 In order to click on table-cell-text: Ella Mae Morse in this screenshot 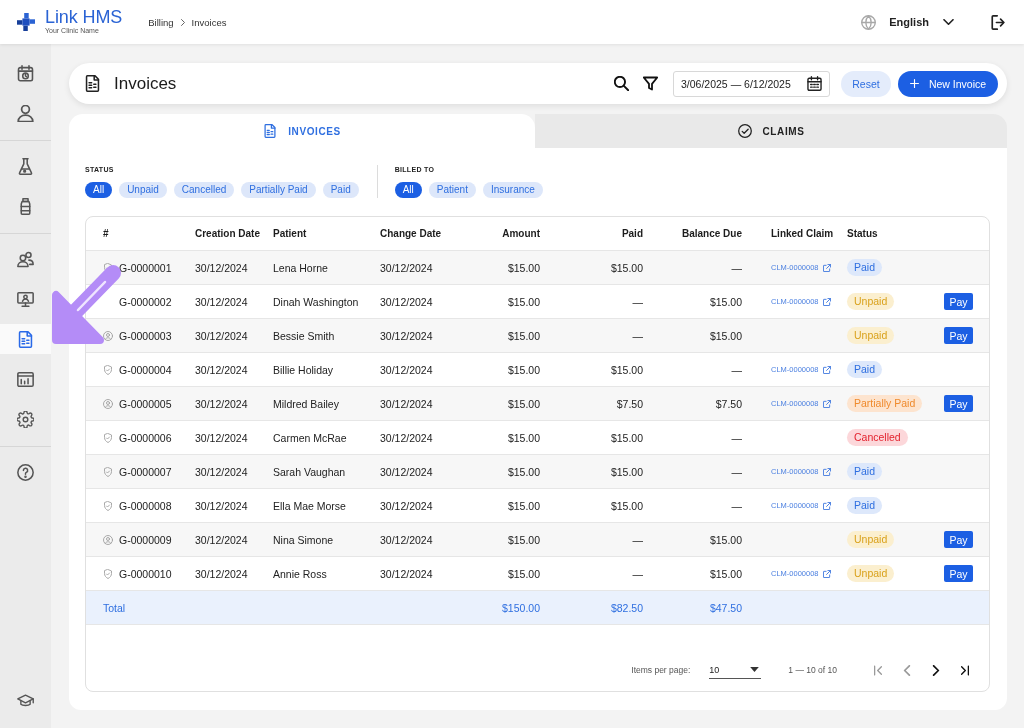, I will do `click(310, 505)`.